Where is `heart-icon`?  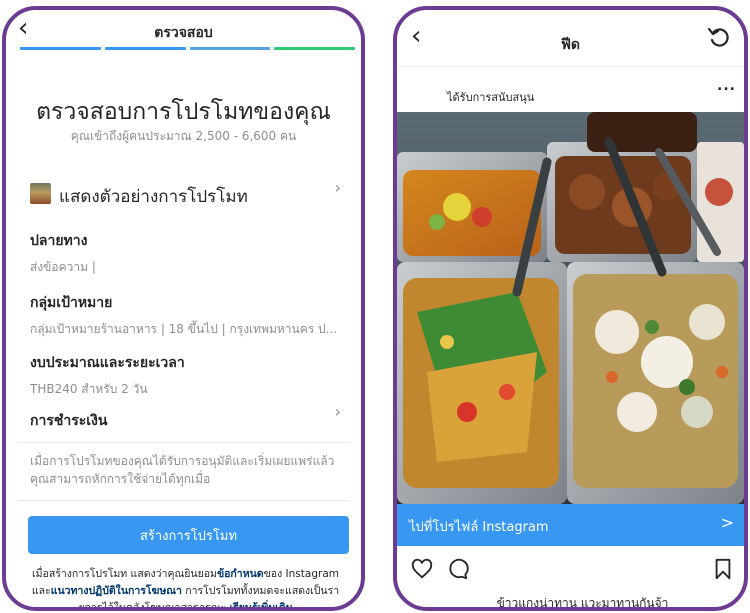 heart-icon is located at coordinates (422, 569).